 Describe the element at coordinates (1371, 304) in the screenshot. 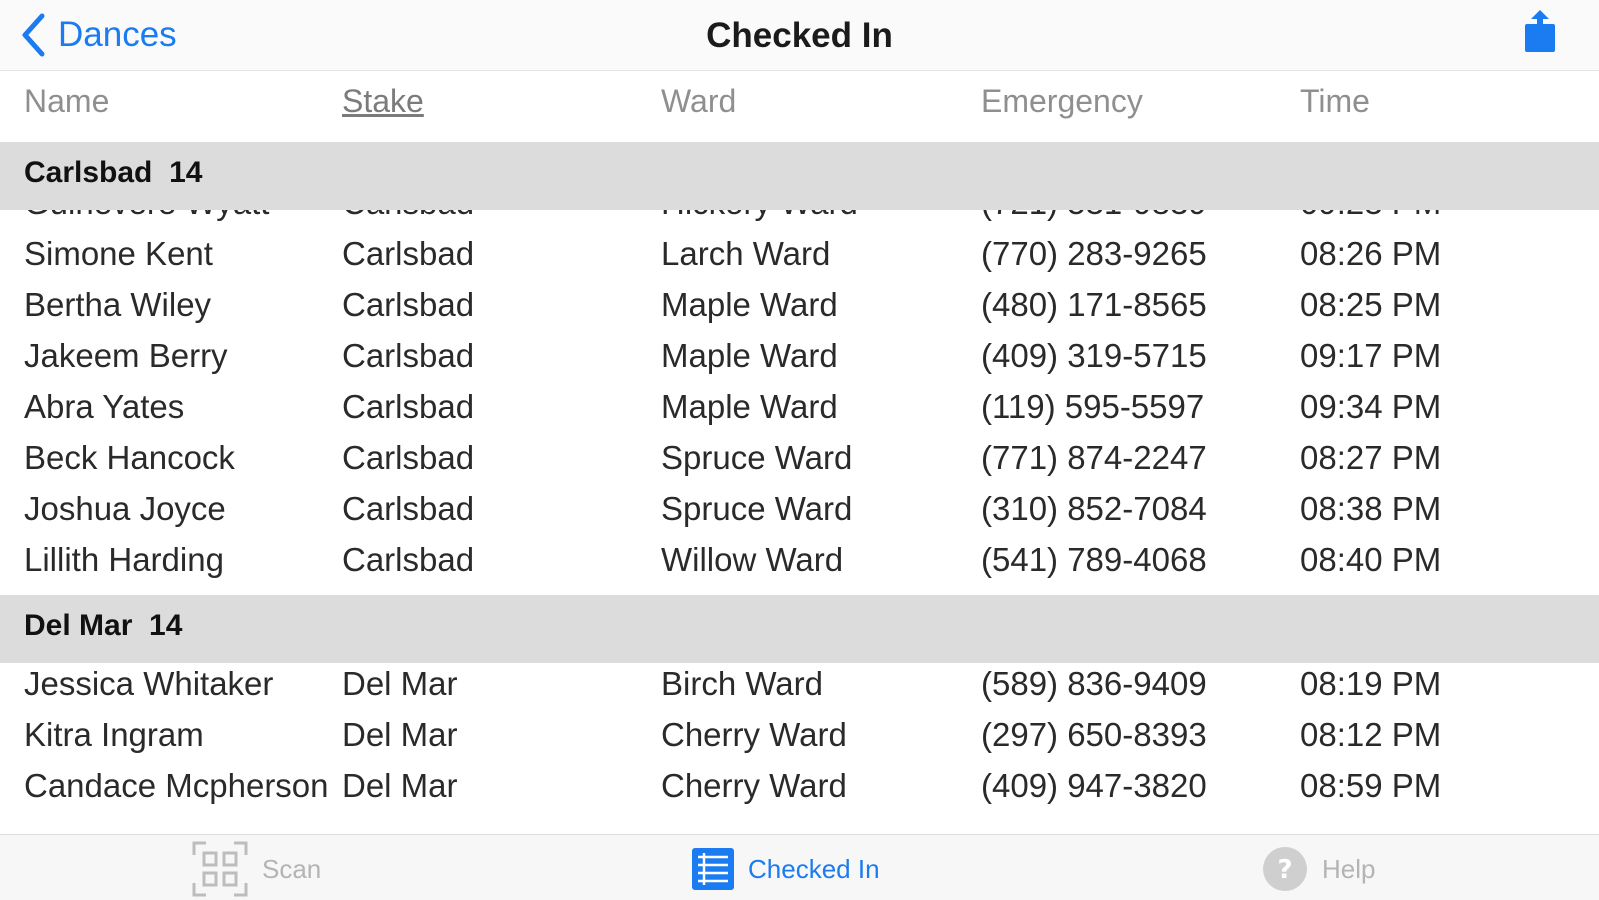

I see `time-cell: 08:25 PM` at that location.